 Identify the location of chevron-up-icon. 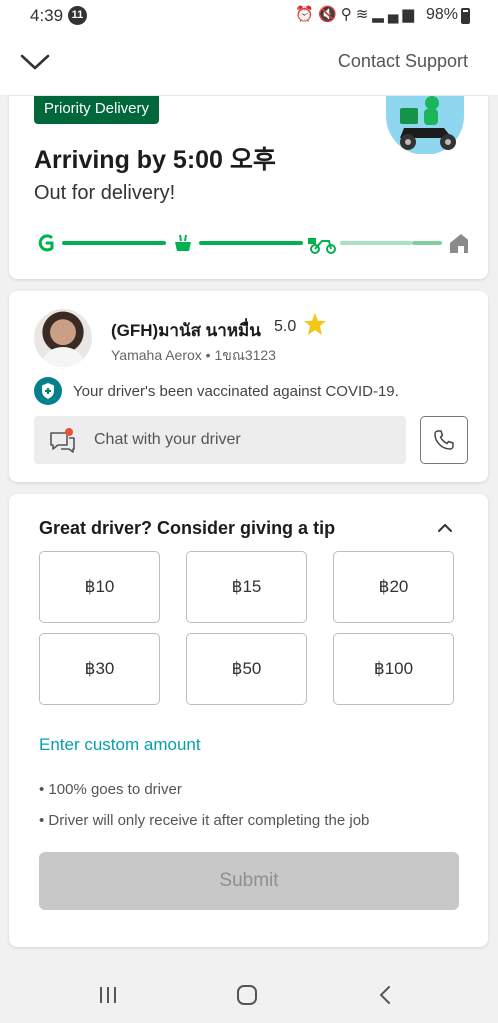
(445, 528).